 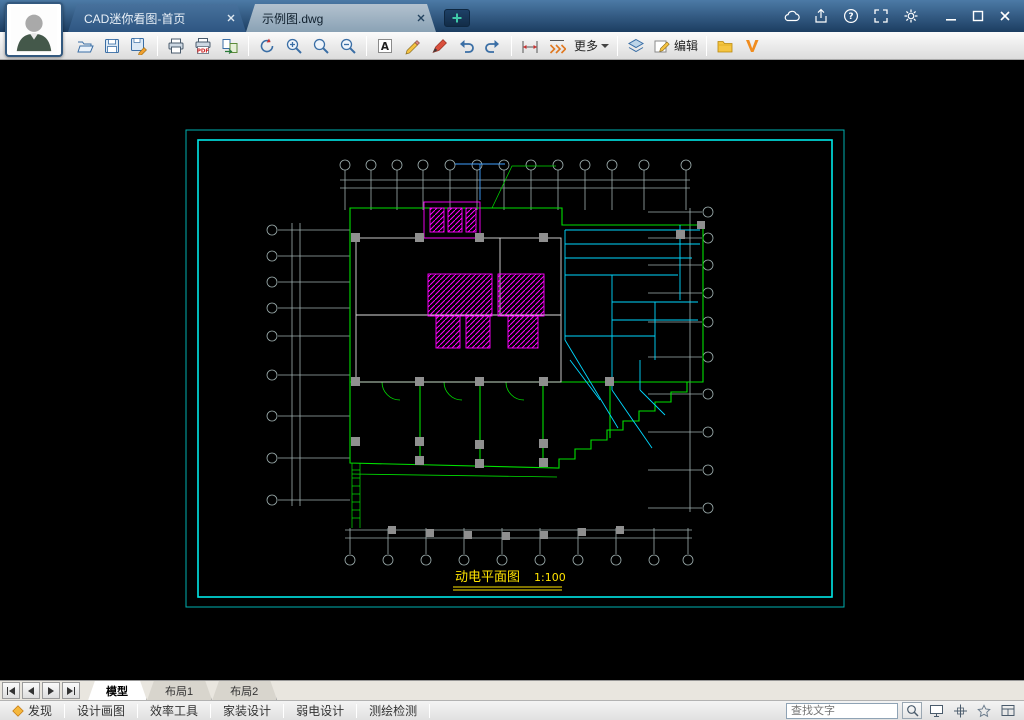 What do you see at coordinates (85, 46) in the screenshot?
I see `open-button` at bounding box center [85, 46].